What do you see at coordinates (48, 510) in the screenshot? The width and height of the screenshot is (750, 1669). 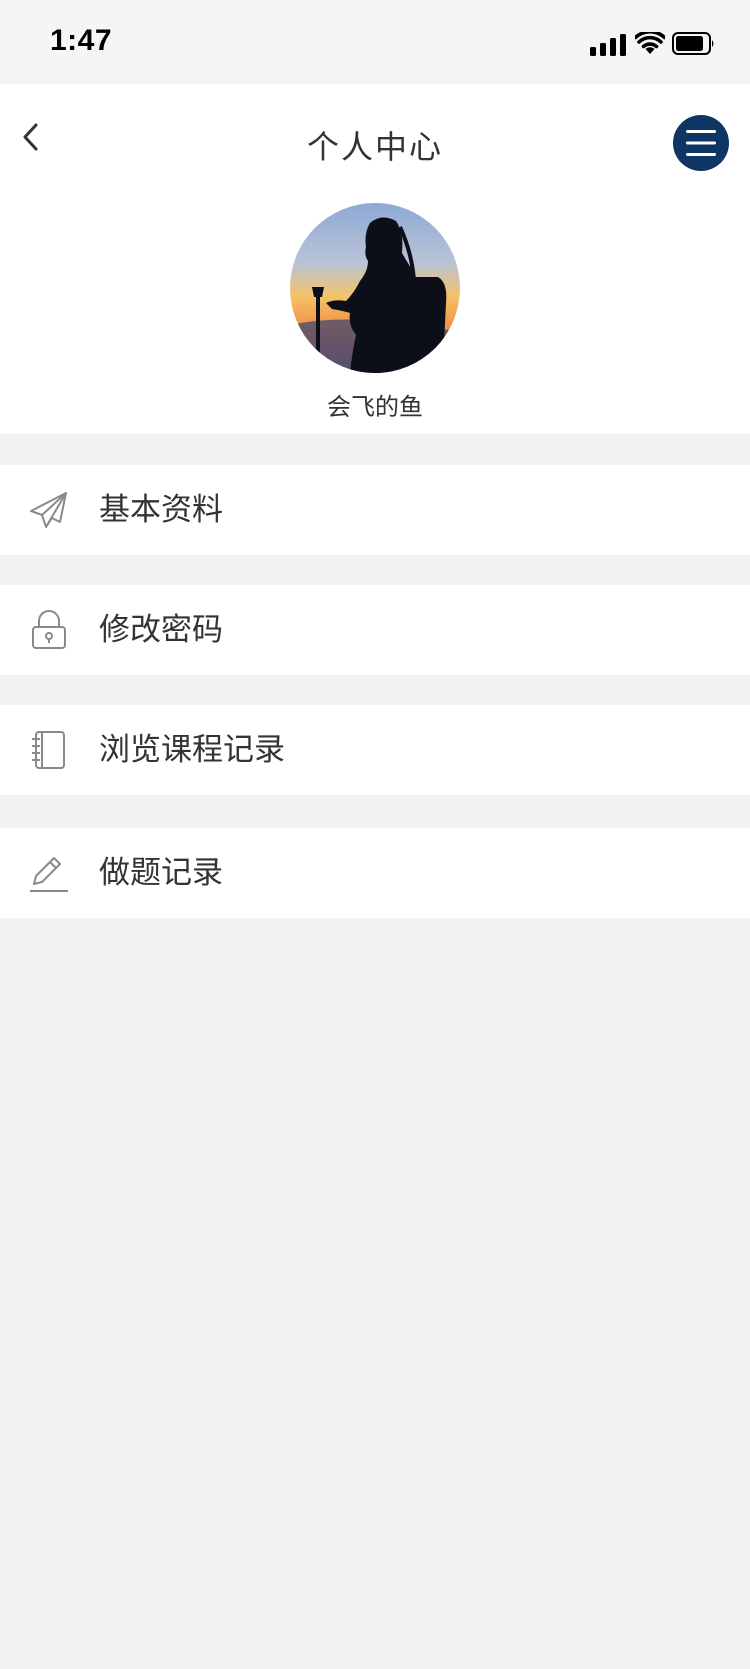 I see `paper-plane-icon` at bounding box center [48, 510].